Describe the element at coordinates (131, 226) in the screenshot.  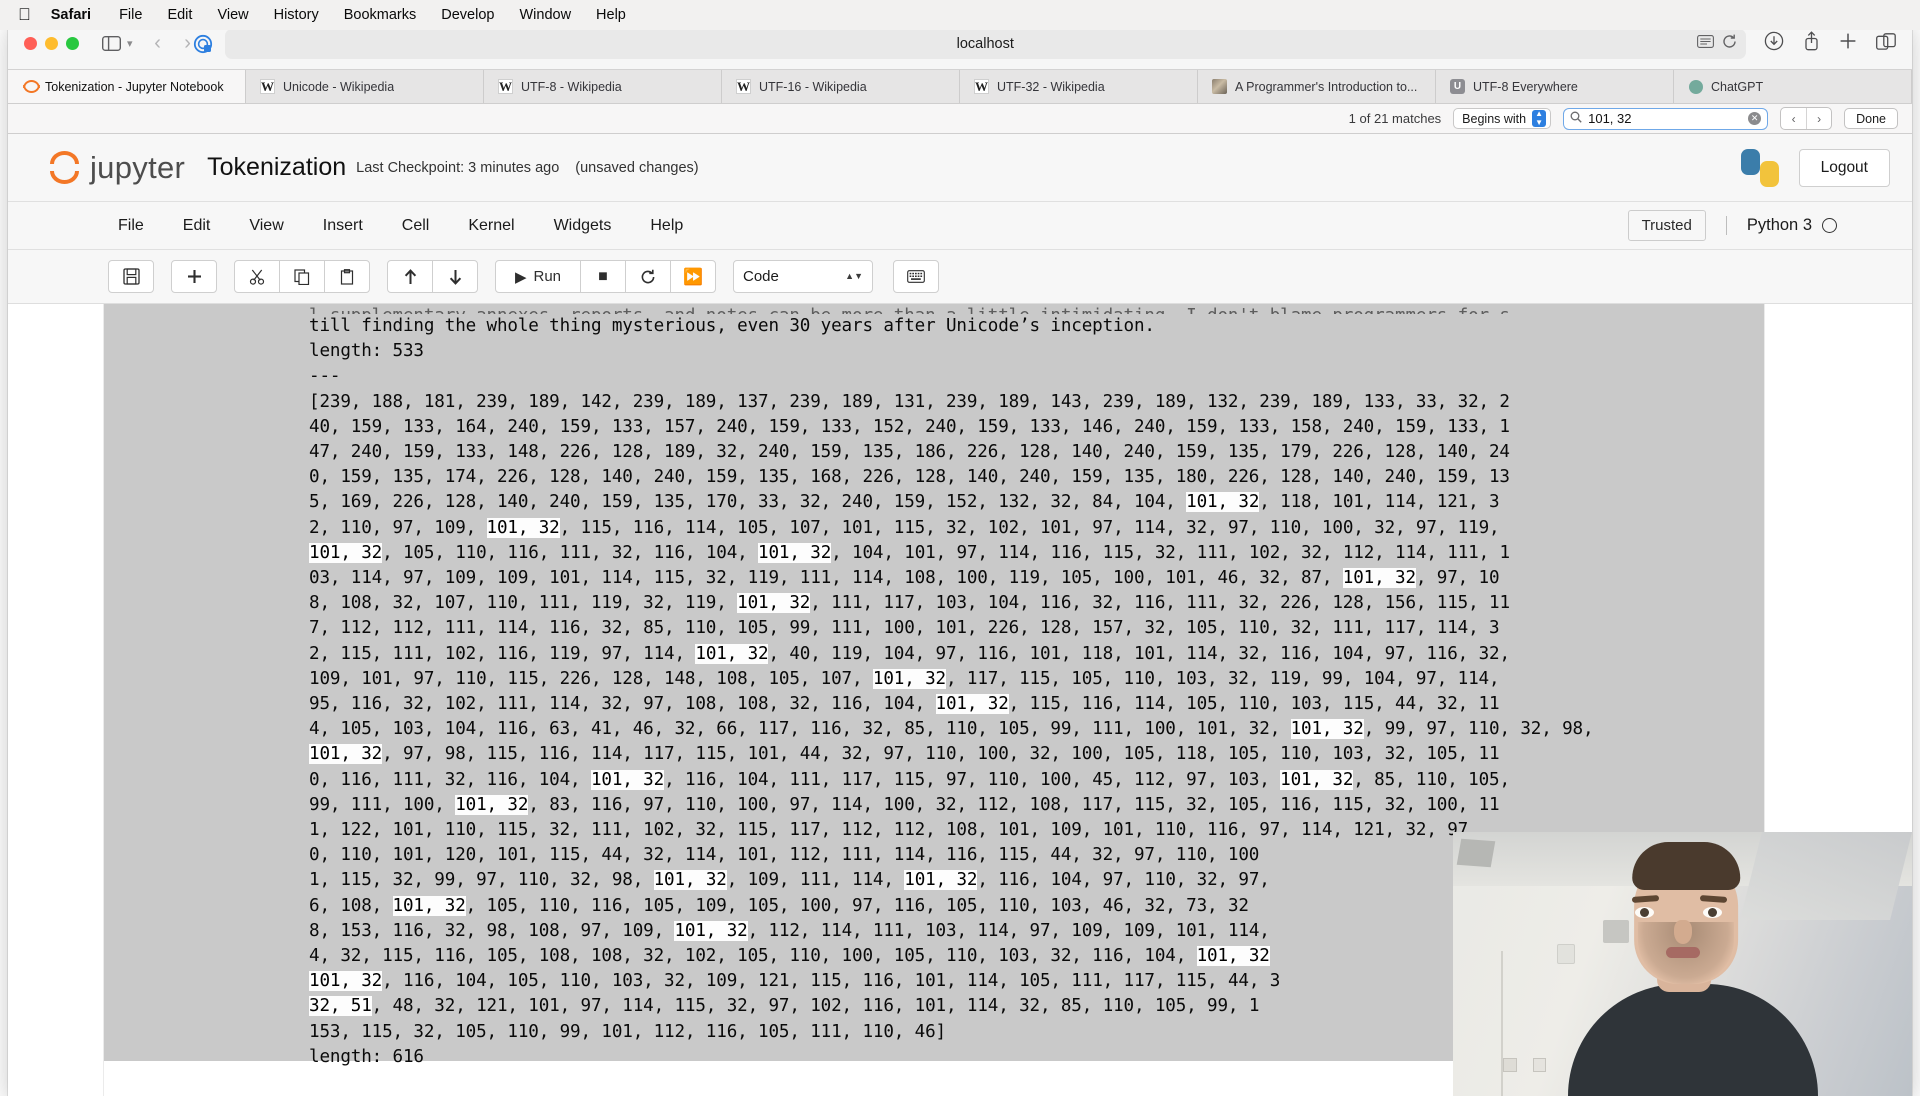
I see `jupyter-menu-file: File` at that location.